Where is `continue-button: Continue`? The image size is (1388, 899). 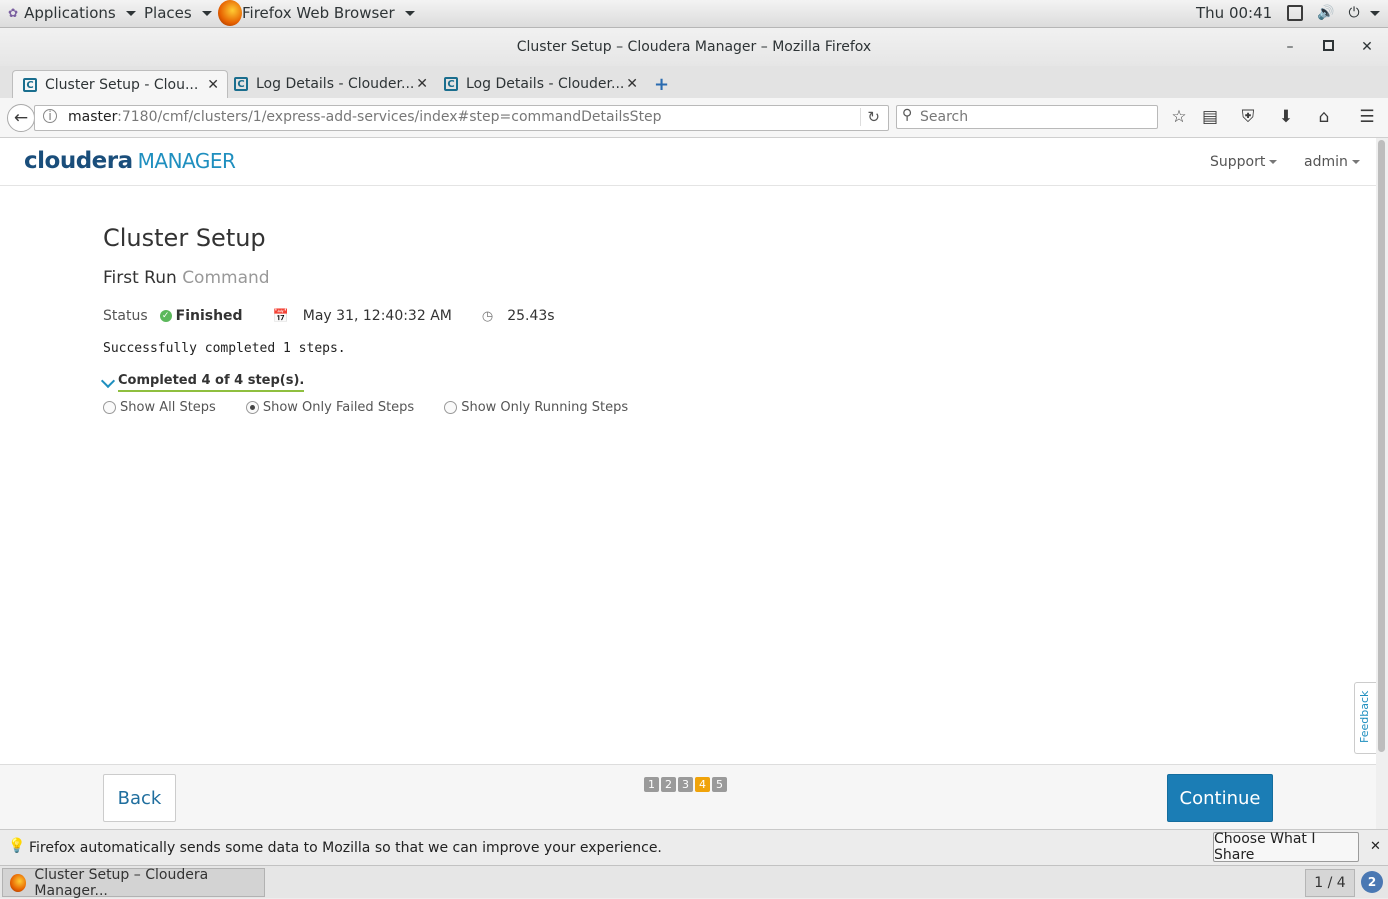 continue-button: Continue is located at coordinates (1220, 798).